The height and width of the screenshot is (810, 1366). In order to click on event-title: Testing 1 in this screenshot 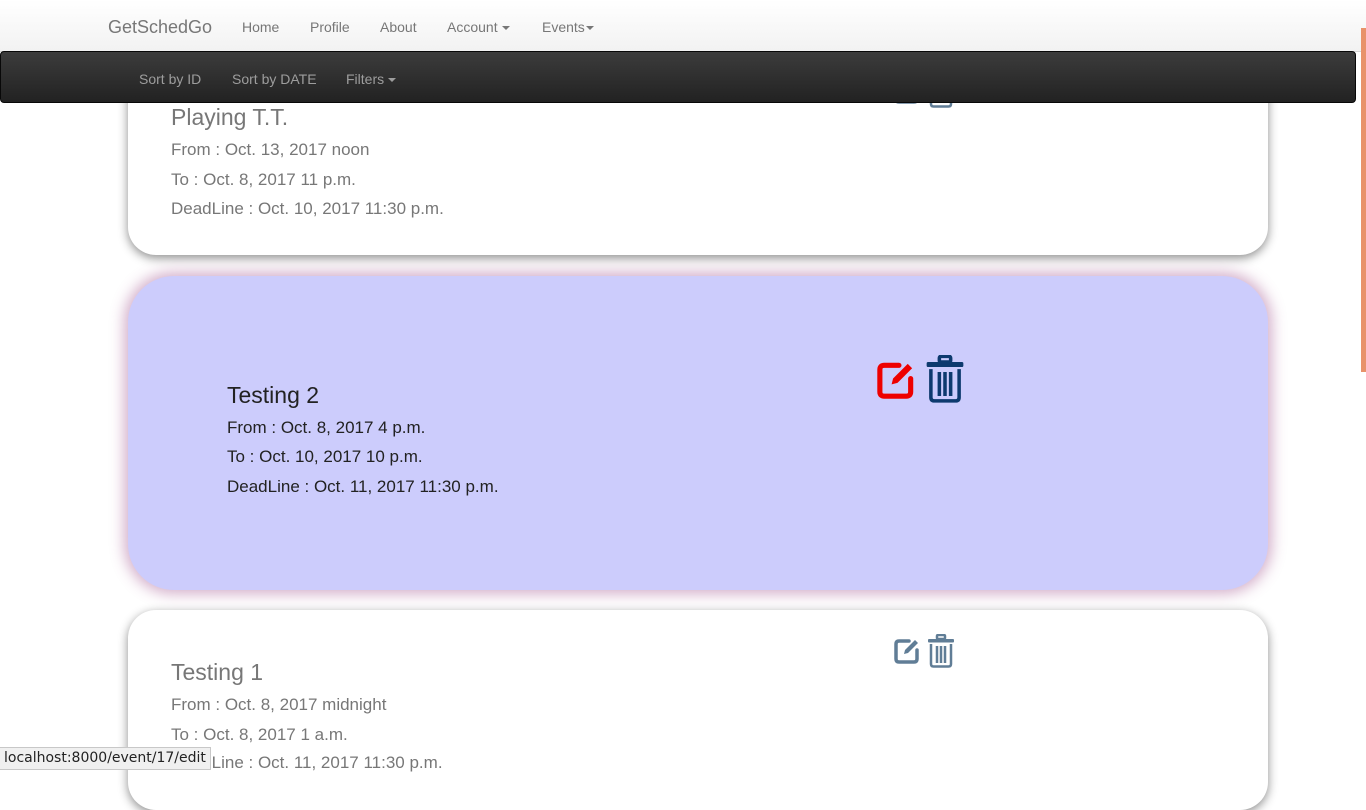, I will do `click(217, 672)`.